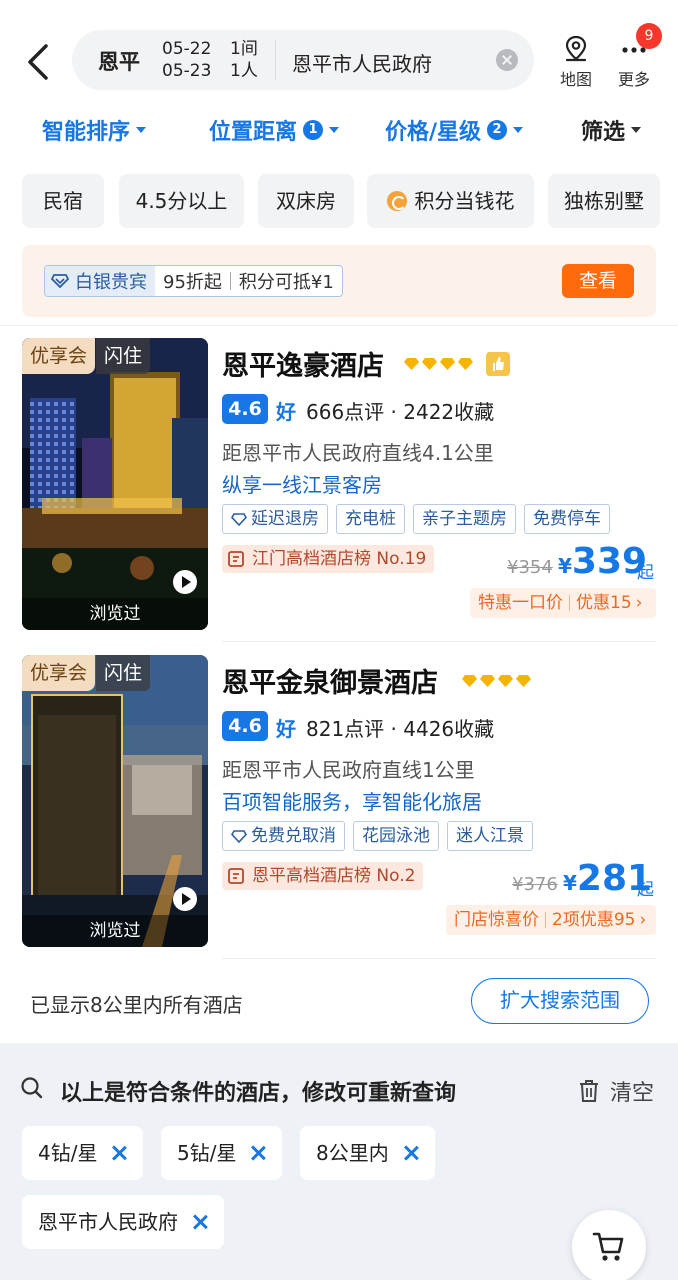 The height and width of the screenshot is (1280, 678). I want to click on feature-tag: 免费停车, so click(567, 519).